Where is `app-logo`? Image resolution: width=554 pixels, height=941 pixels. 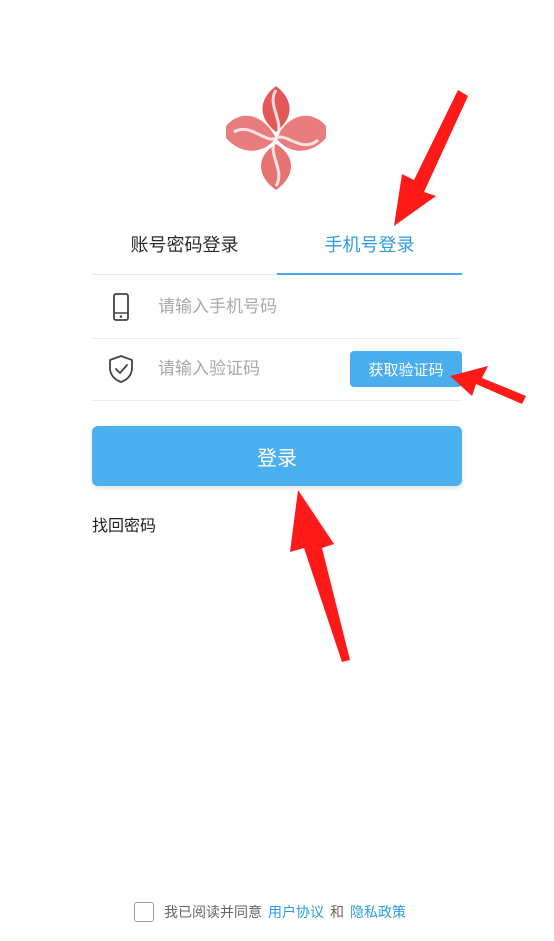
app-logo is located at coordinates (276, 138).